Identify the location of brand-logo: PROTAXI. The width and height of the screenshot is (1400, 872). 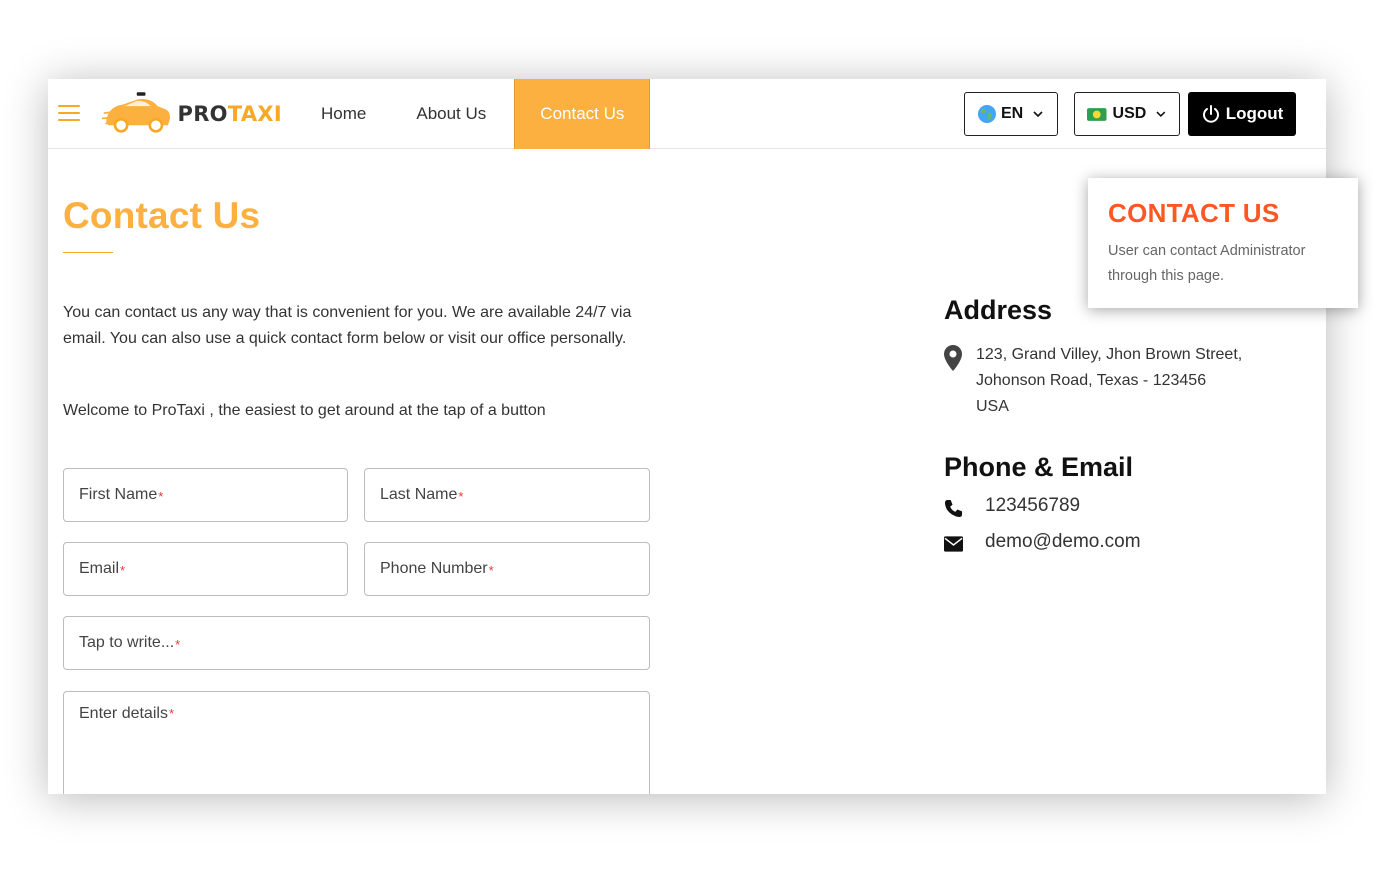
(192, 114).